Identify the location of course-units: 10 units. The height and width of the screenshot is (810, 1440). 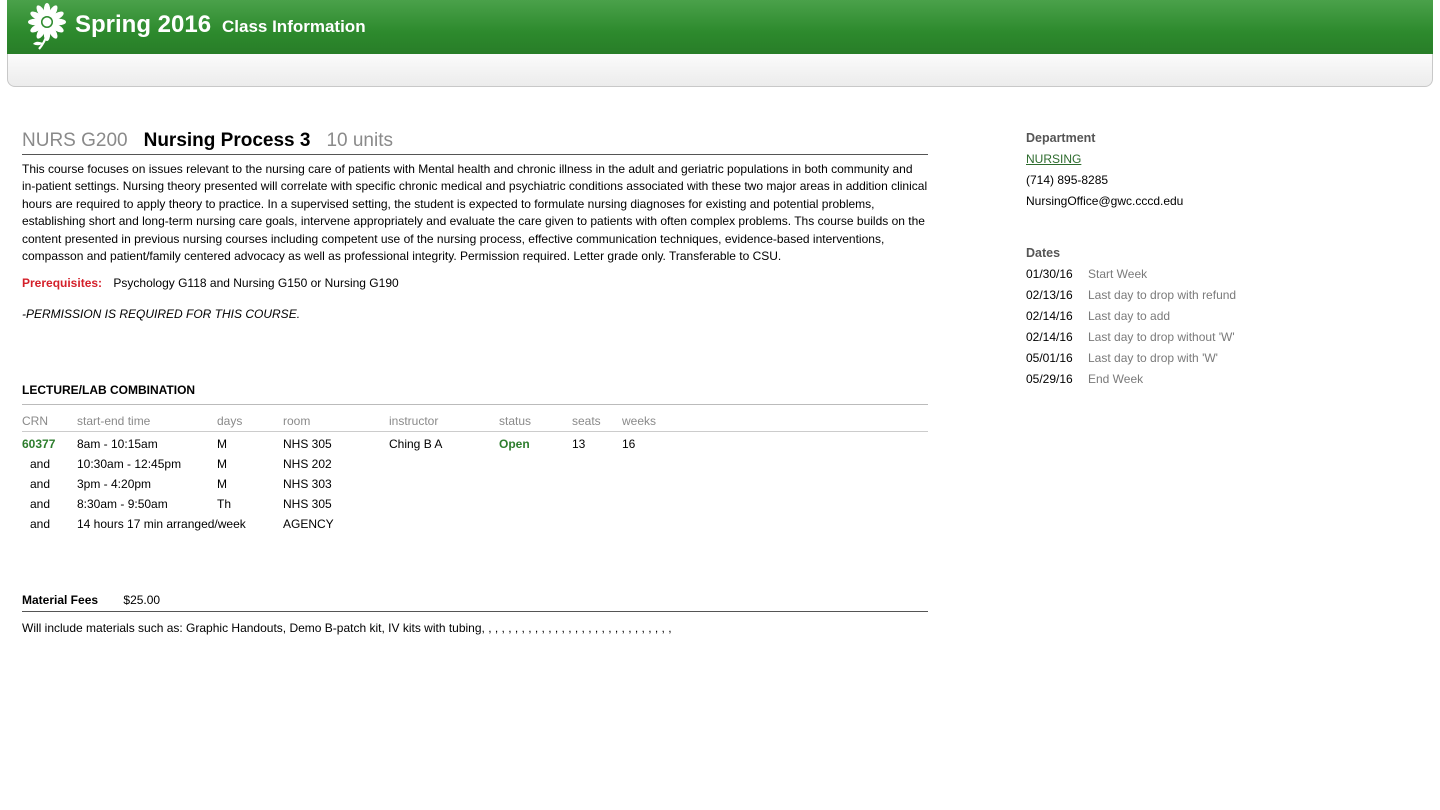
(359, 140).